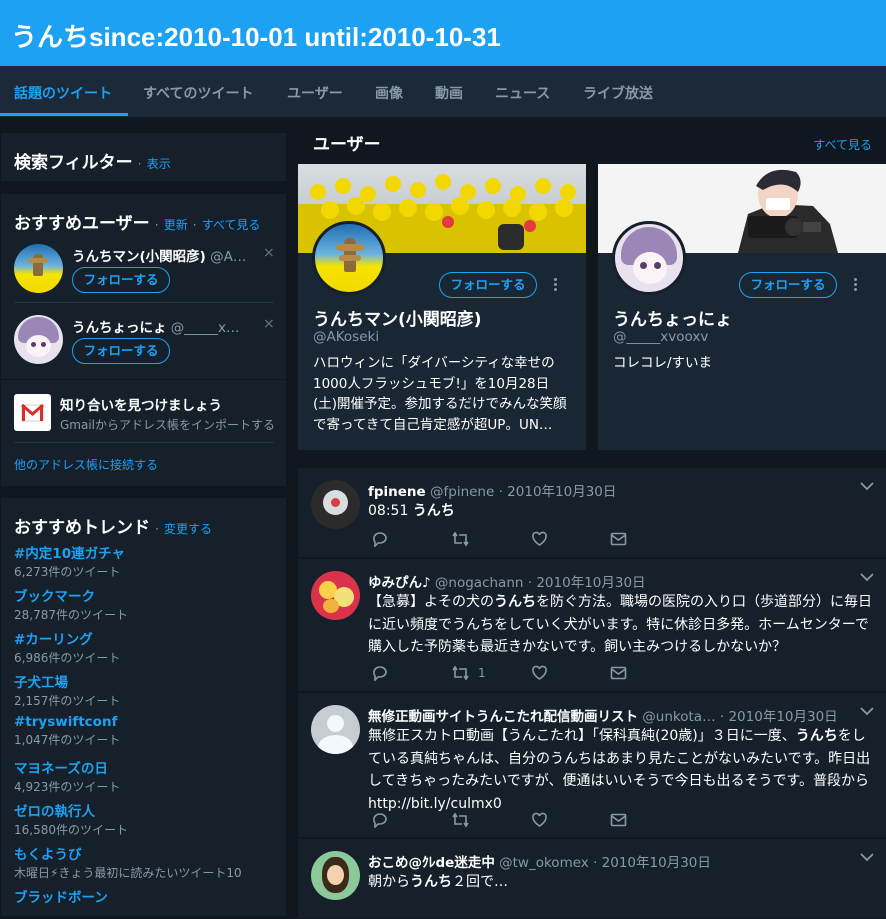  What do you see at coordinates (431, 602) in the screenshot?
I see `tweet-text-part: 【急募】よその犬の` at bounding box center [431, 602].